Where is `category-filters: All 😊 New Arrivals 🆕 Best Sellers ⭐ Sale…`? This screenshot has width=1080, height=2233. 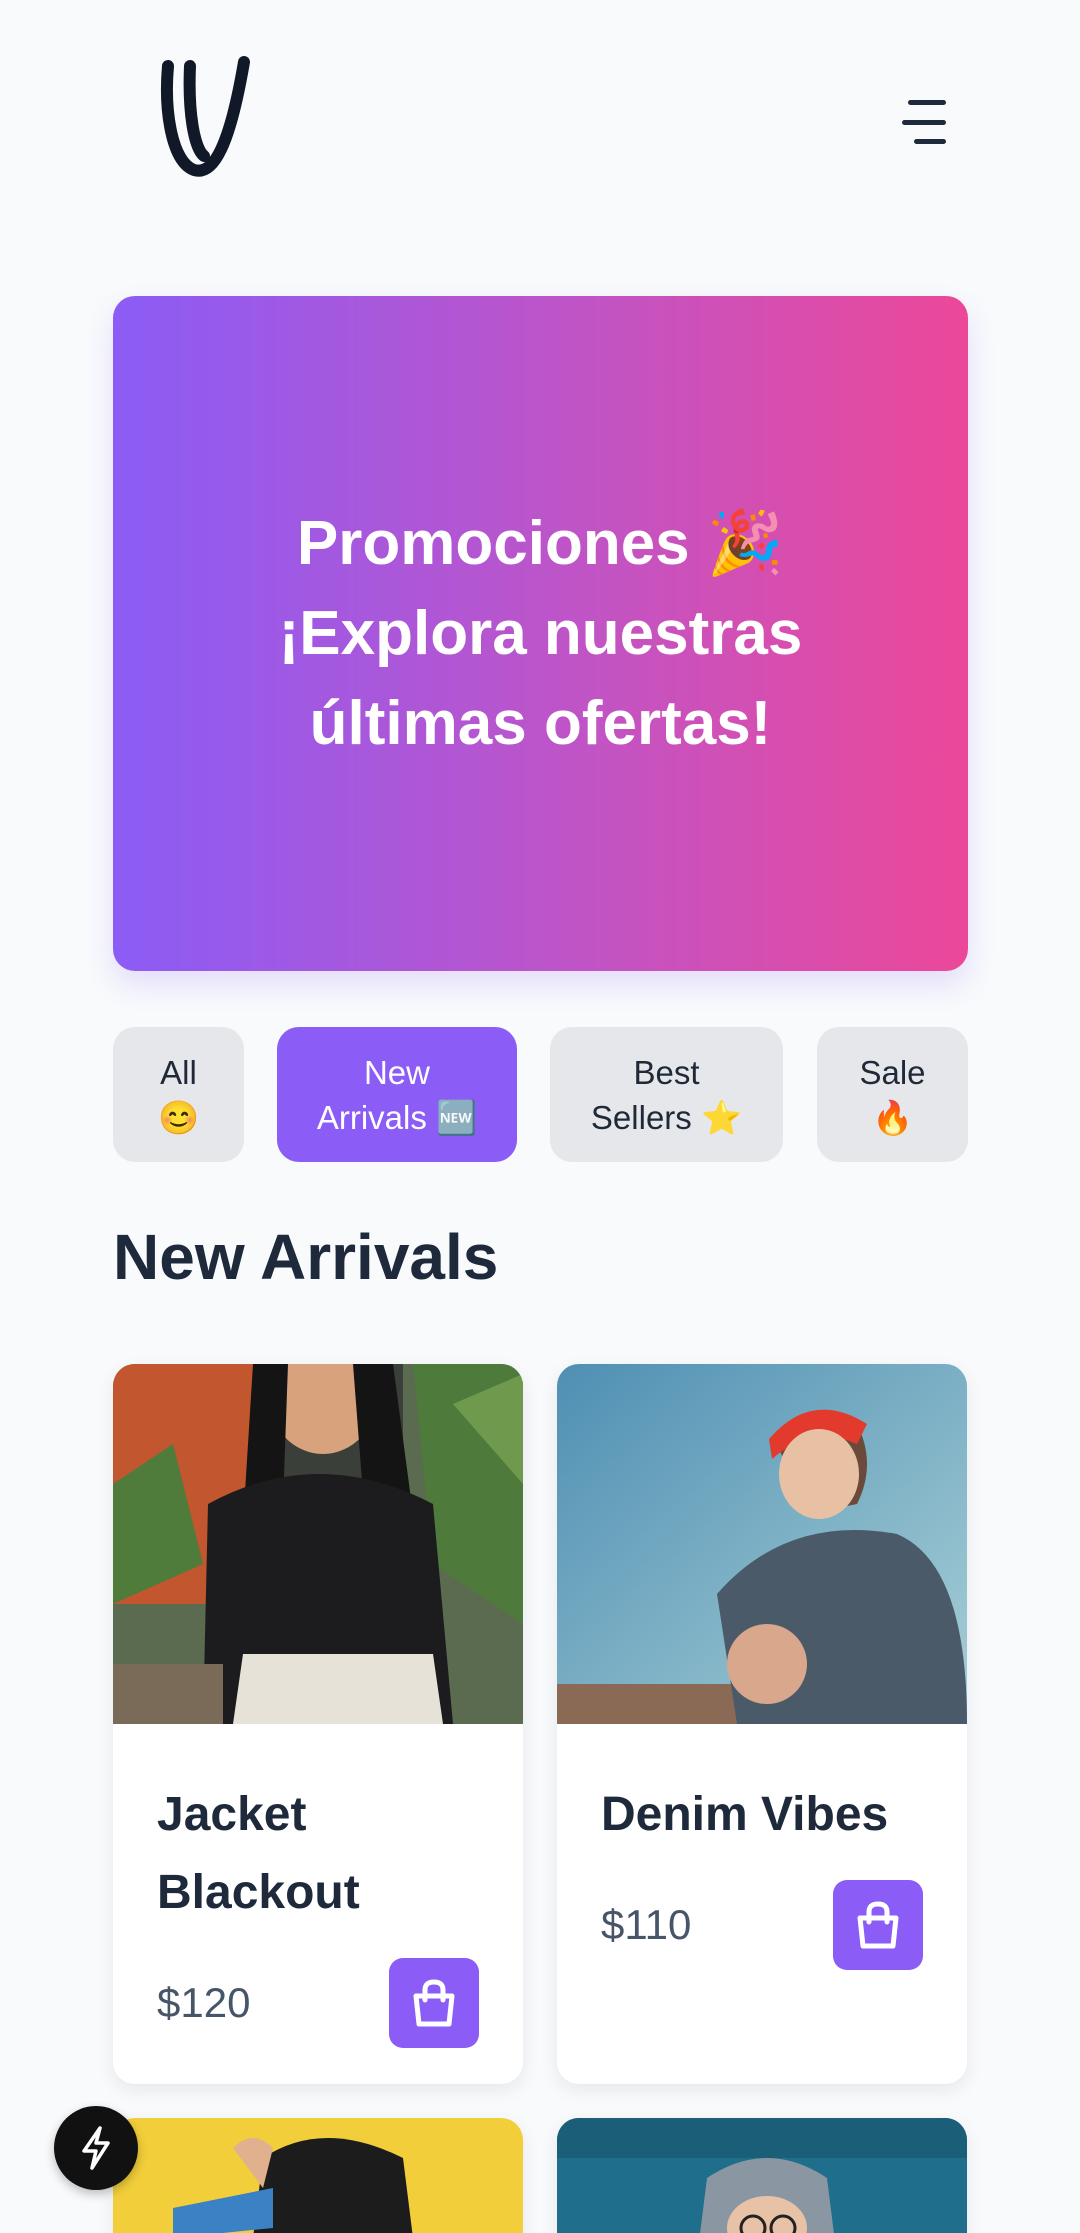
category-filters: All 😊 New Arrivals 🆕 Best Sellers ⭐ Sale… is located at coordinates (540, 1094).